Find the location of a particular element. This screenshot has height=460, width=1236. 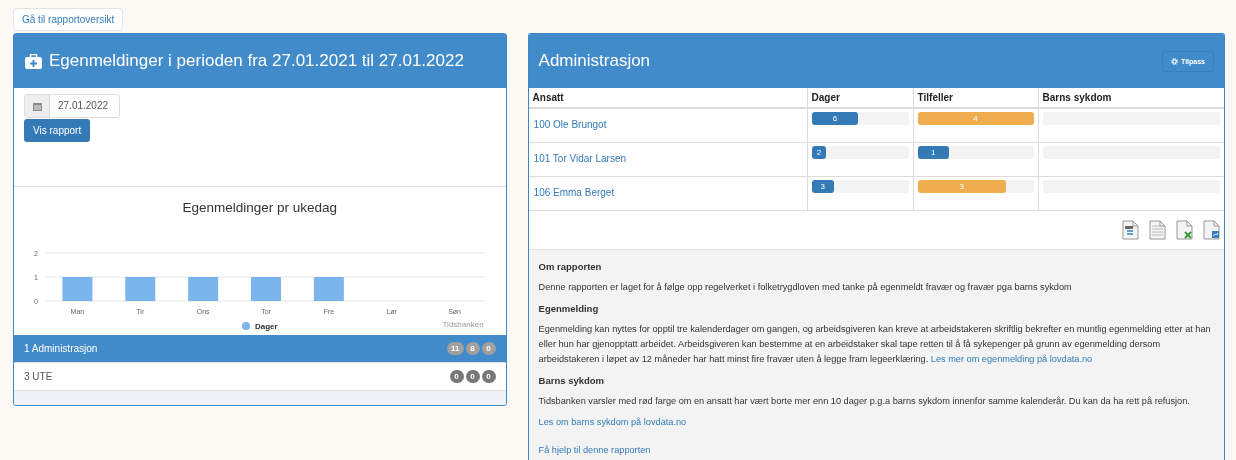

settings-icon is located at coordinates (1174, 61).